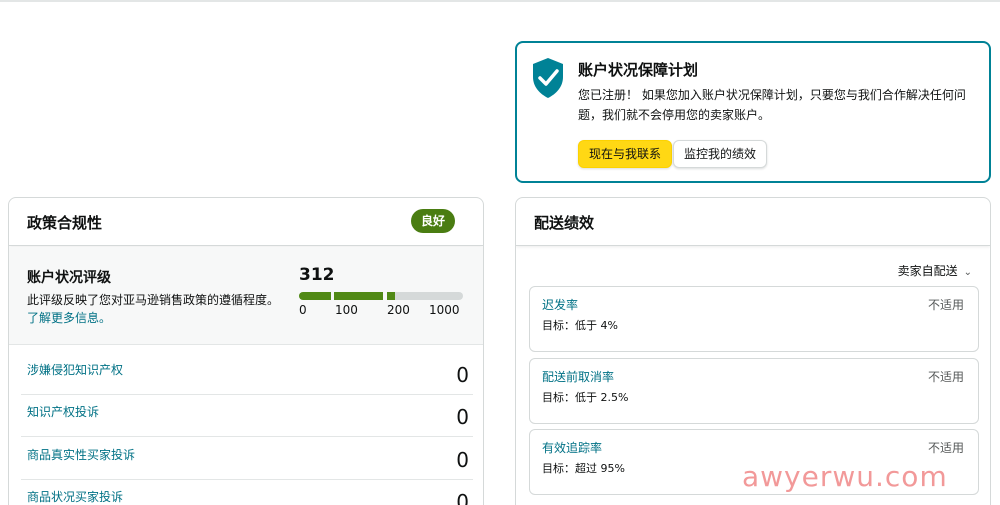 The height and width of the screenshot is (505, 1000). I want to click on fulfillment-filter-label: 卖家自配送, so click(927, 271).